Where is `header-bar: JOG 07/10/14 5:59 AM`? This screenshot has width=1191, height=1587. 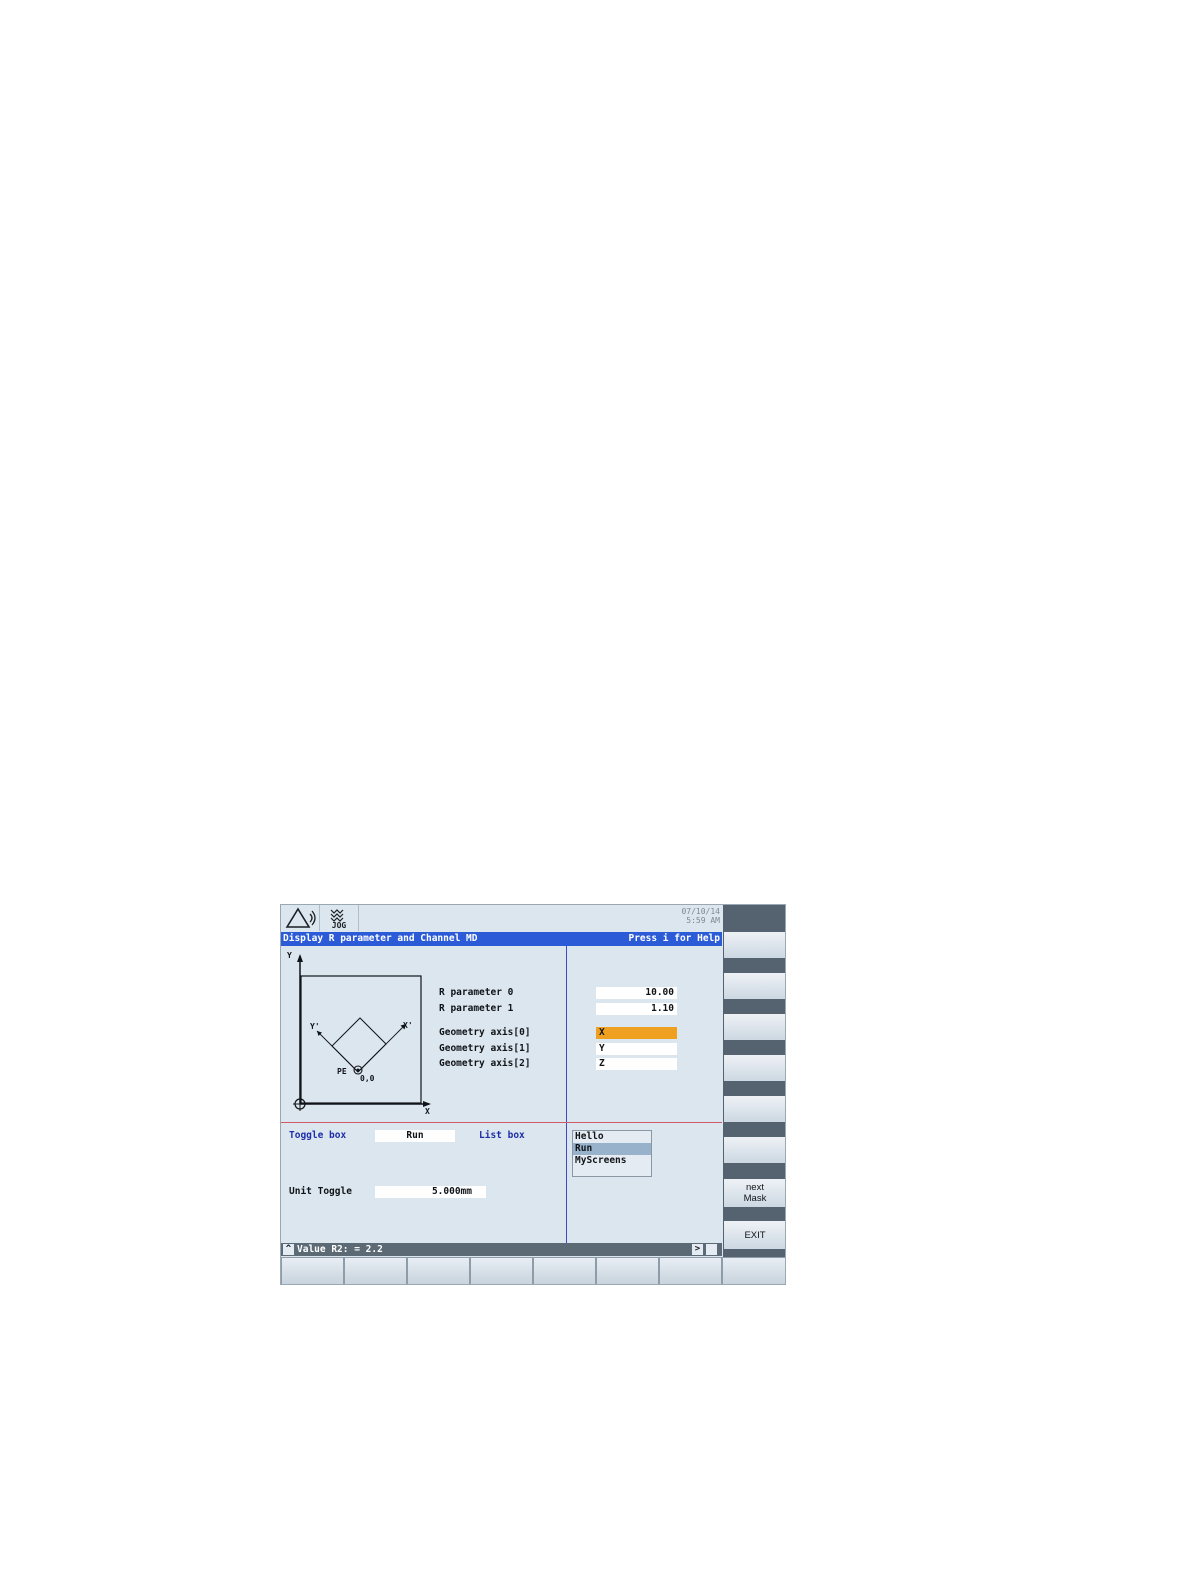
header-bar: JOG 07/10/14 5:59 AM is located at coordinates (501, 918).